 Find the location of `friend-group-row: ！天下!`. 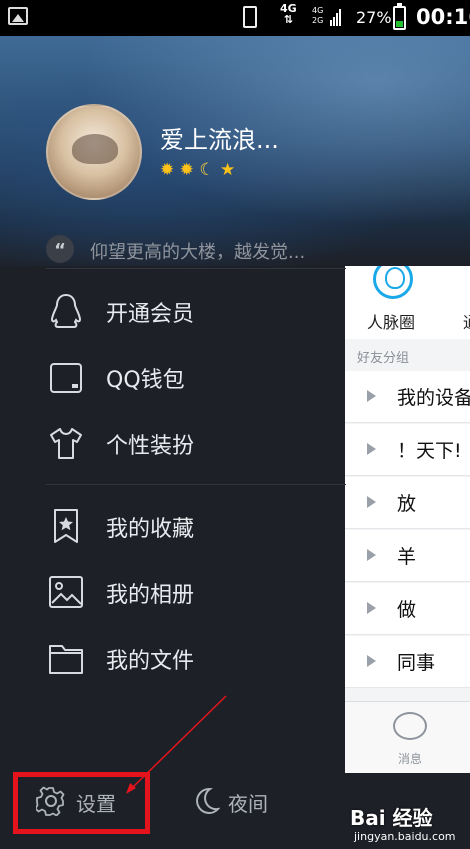

friend-group-row: ！天下! is located at coordinates (407, 450).